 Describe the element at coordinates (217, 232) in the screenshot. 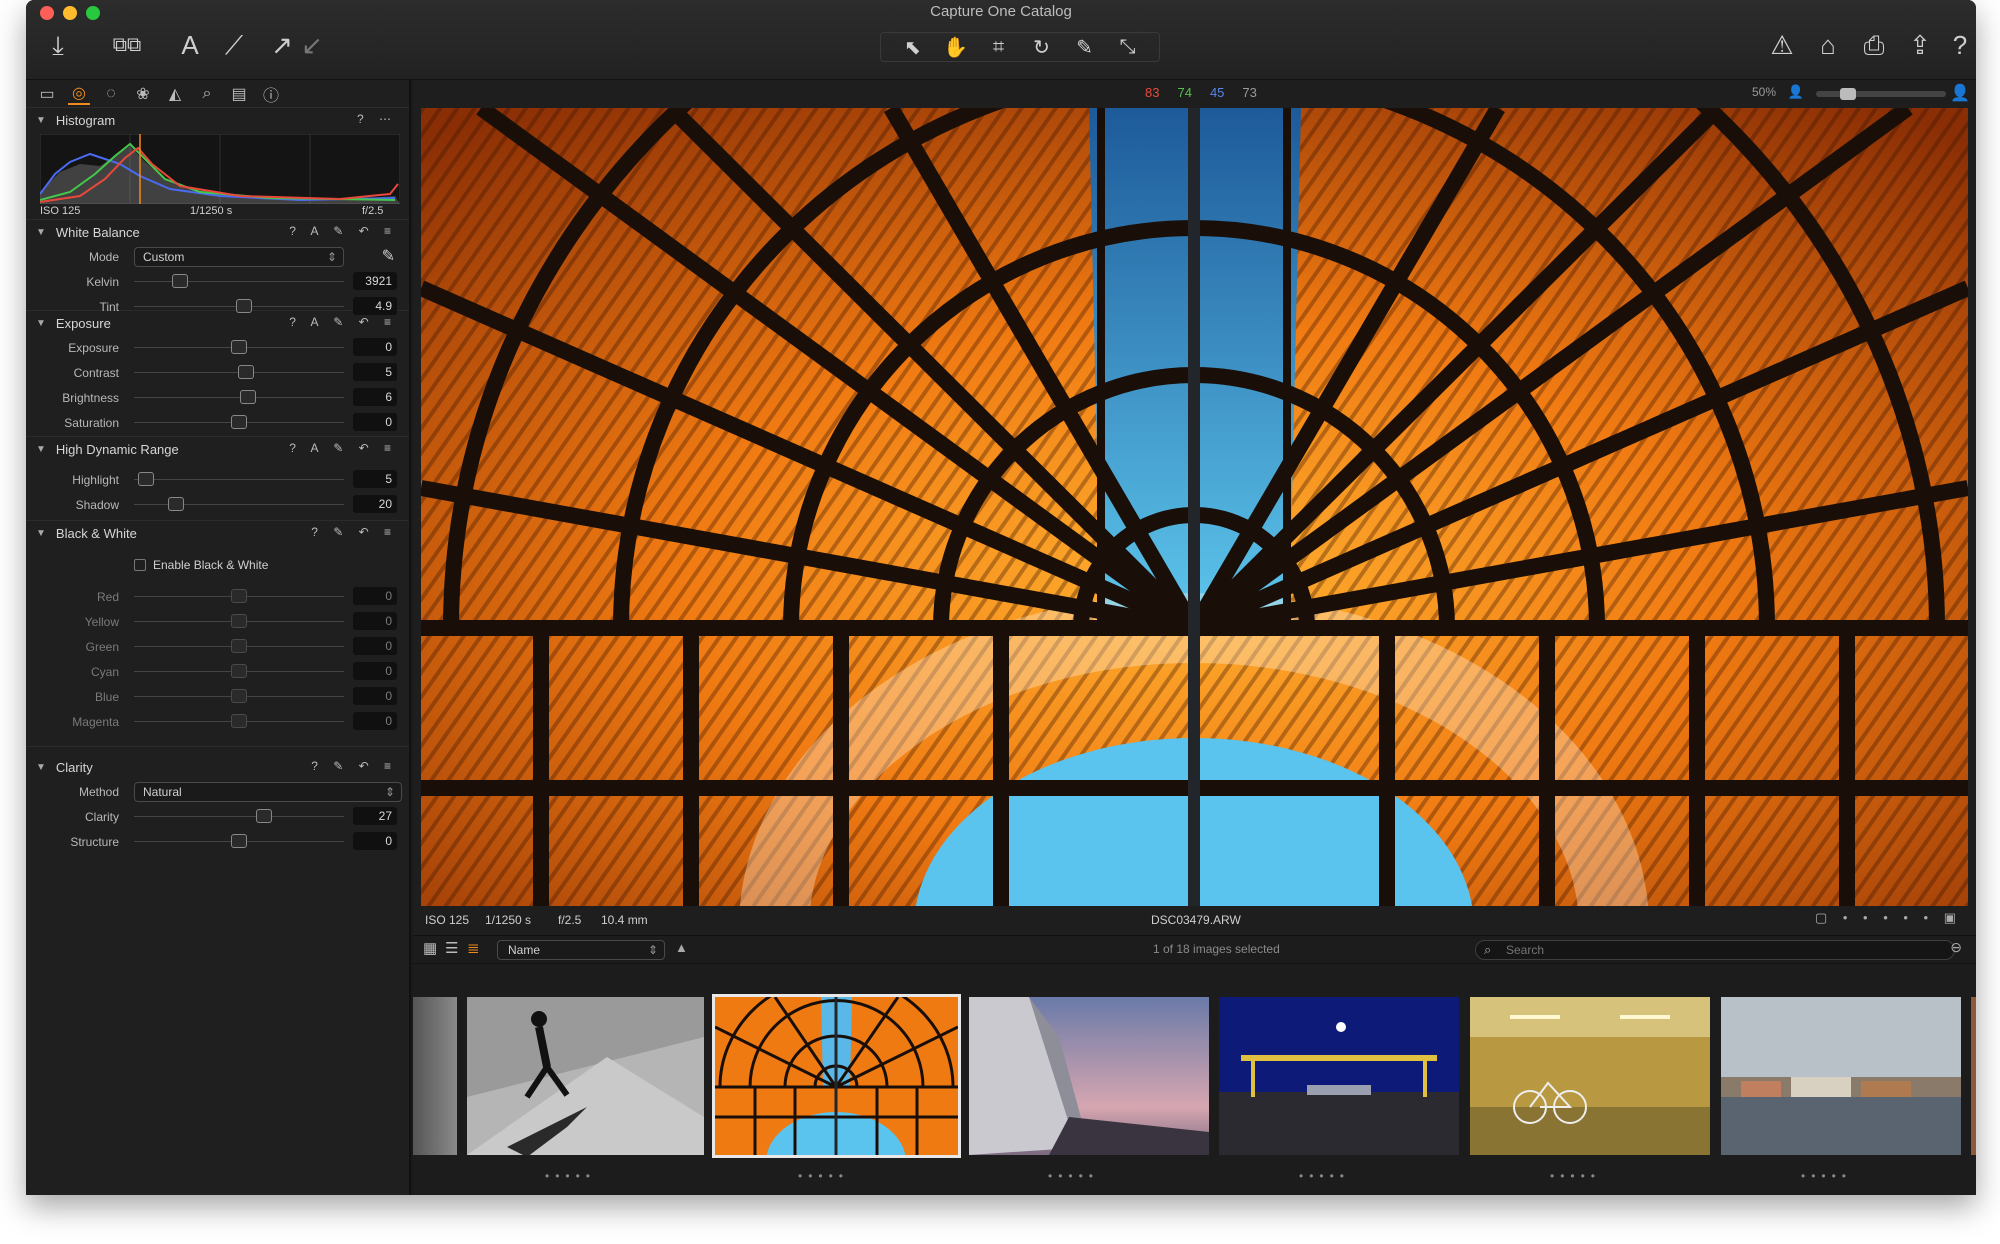

I see `white-balance-header: ▼ White Balance ? A ✎ ↶ ≡` at that location.